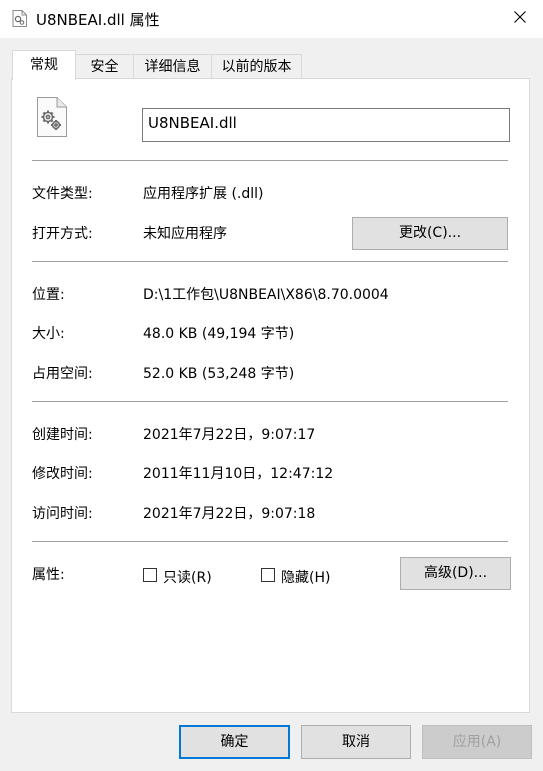 Image resolution: width=543 pixels, height=771 pixels. I want to click on close-button, so click(520, 19).